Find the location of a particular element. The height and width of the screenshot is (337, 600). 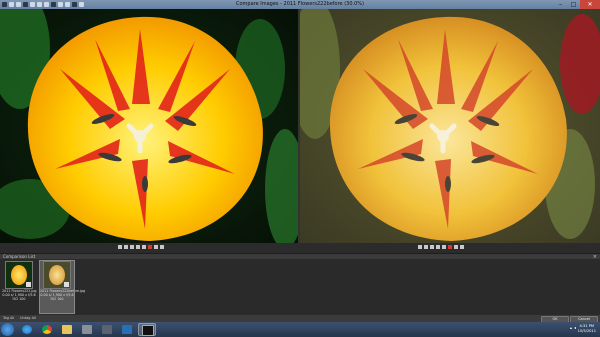

photo-app-icon is located at coordinates (127, 329).